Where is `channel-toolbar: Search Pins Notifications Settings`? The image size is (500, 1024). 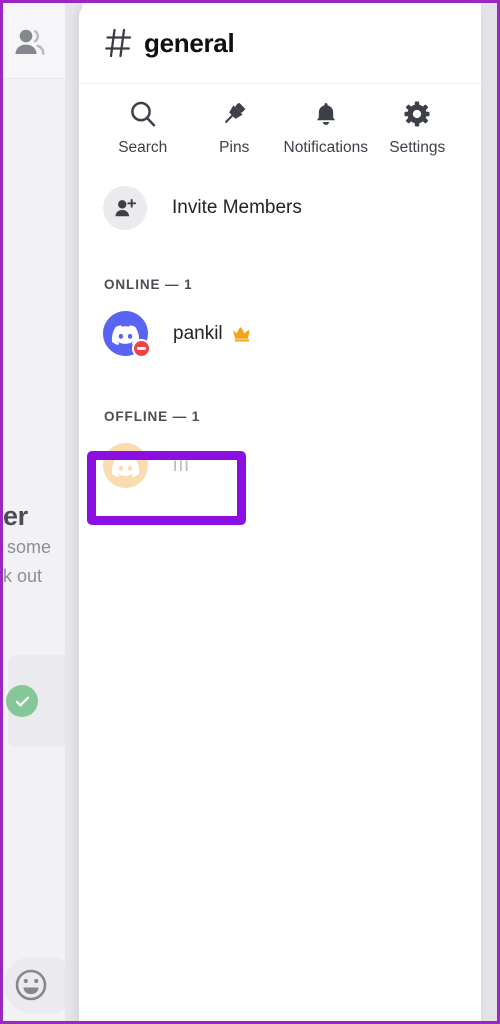 channel-toolbar: Search Pins Notifications Settings is located at coordinates (280, 132).